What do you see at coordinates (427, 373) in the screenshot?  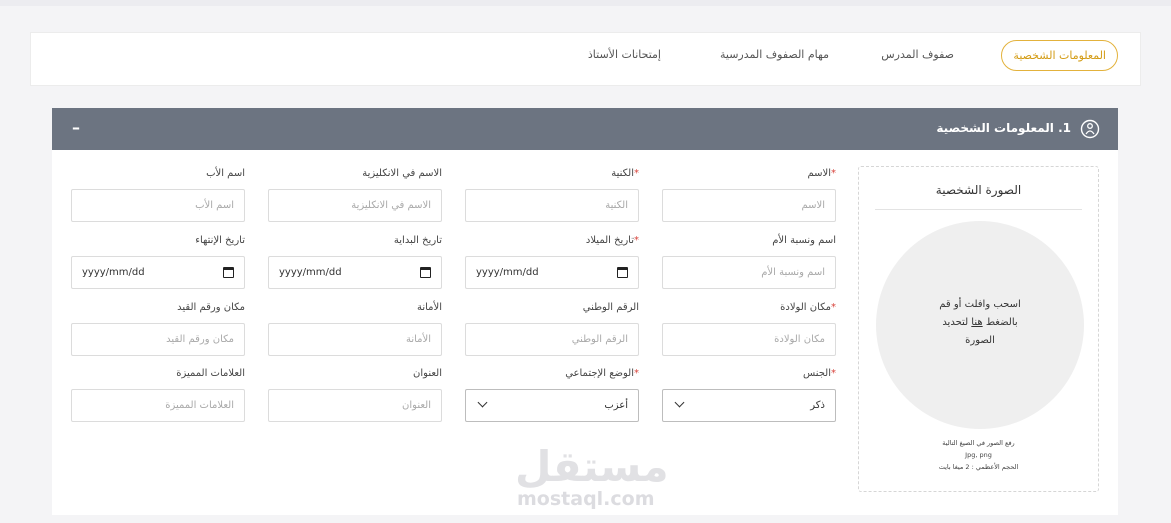 I see `address-label: العنوان` at bounding box center [427, 373].